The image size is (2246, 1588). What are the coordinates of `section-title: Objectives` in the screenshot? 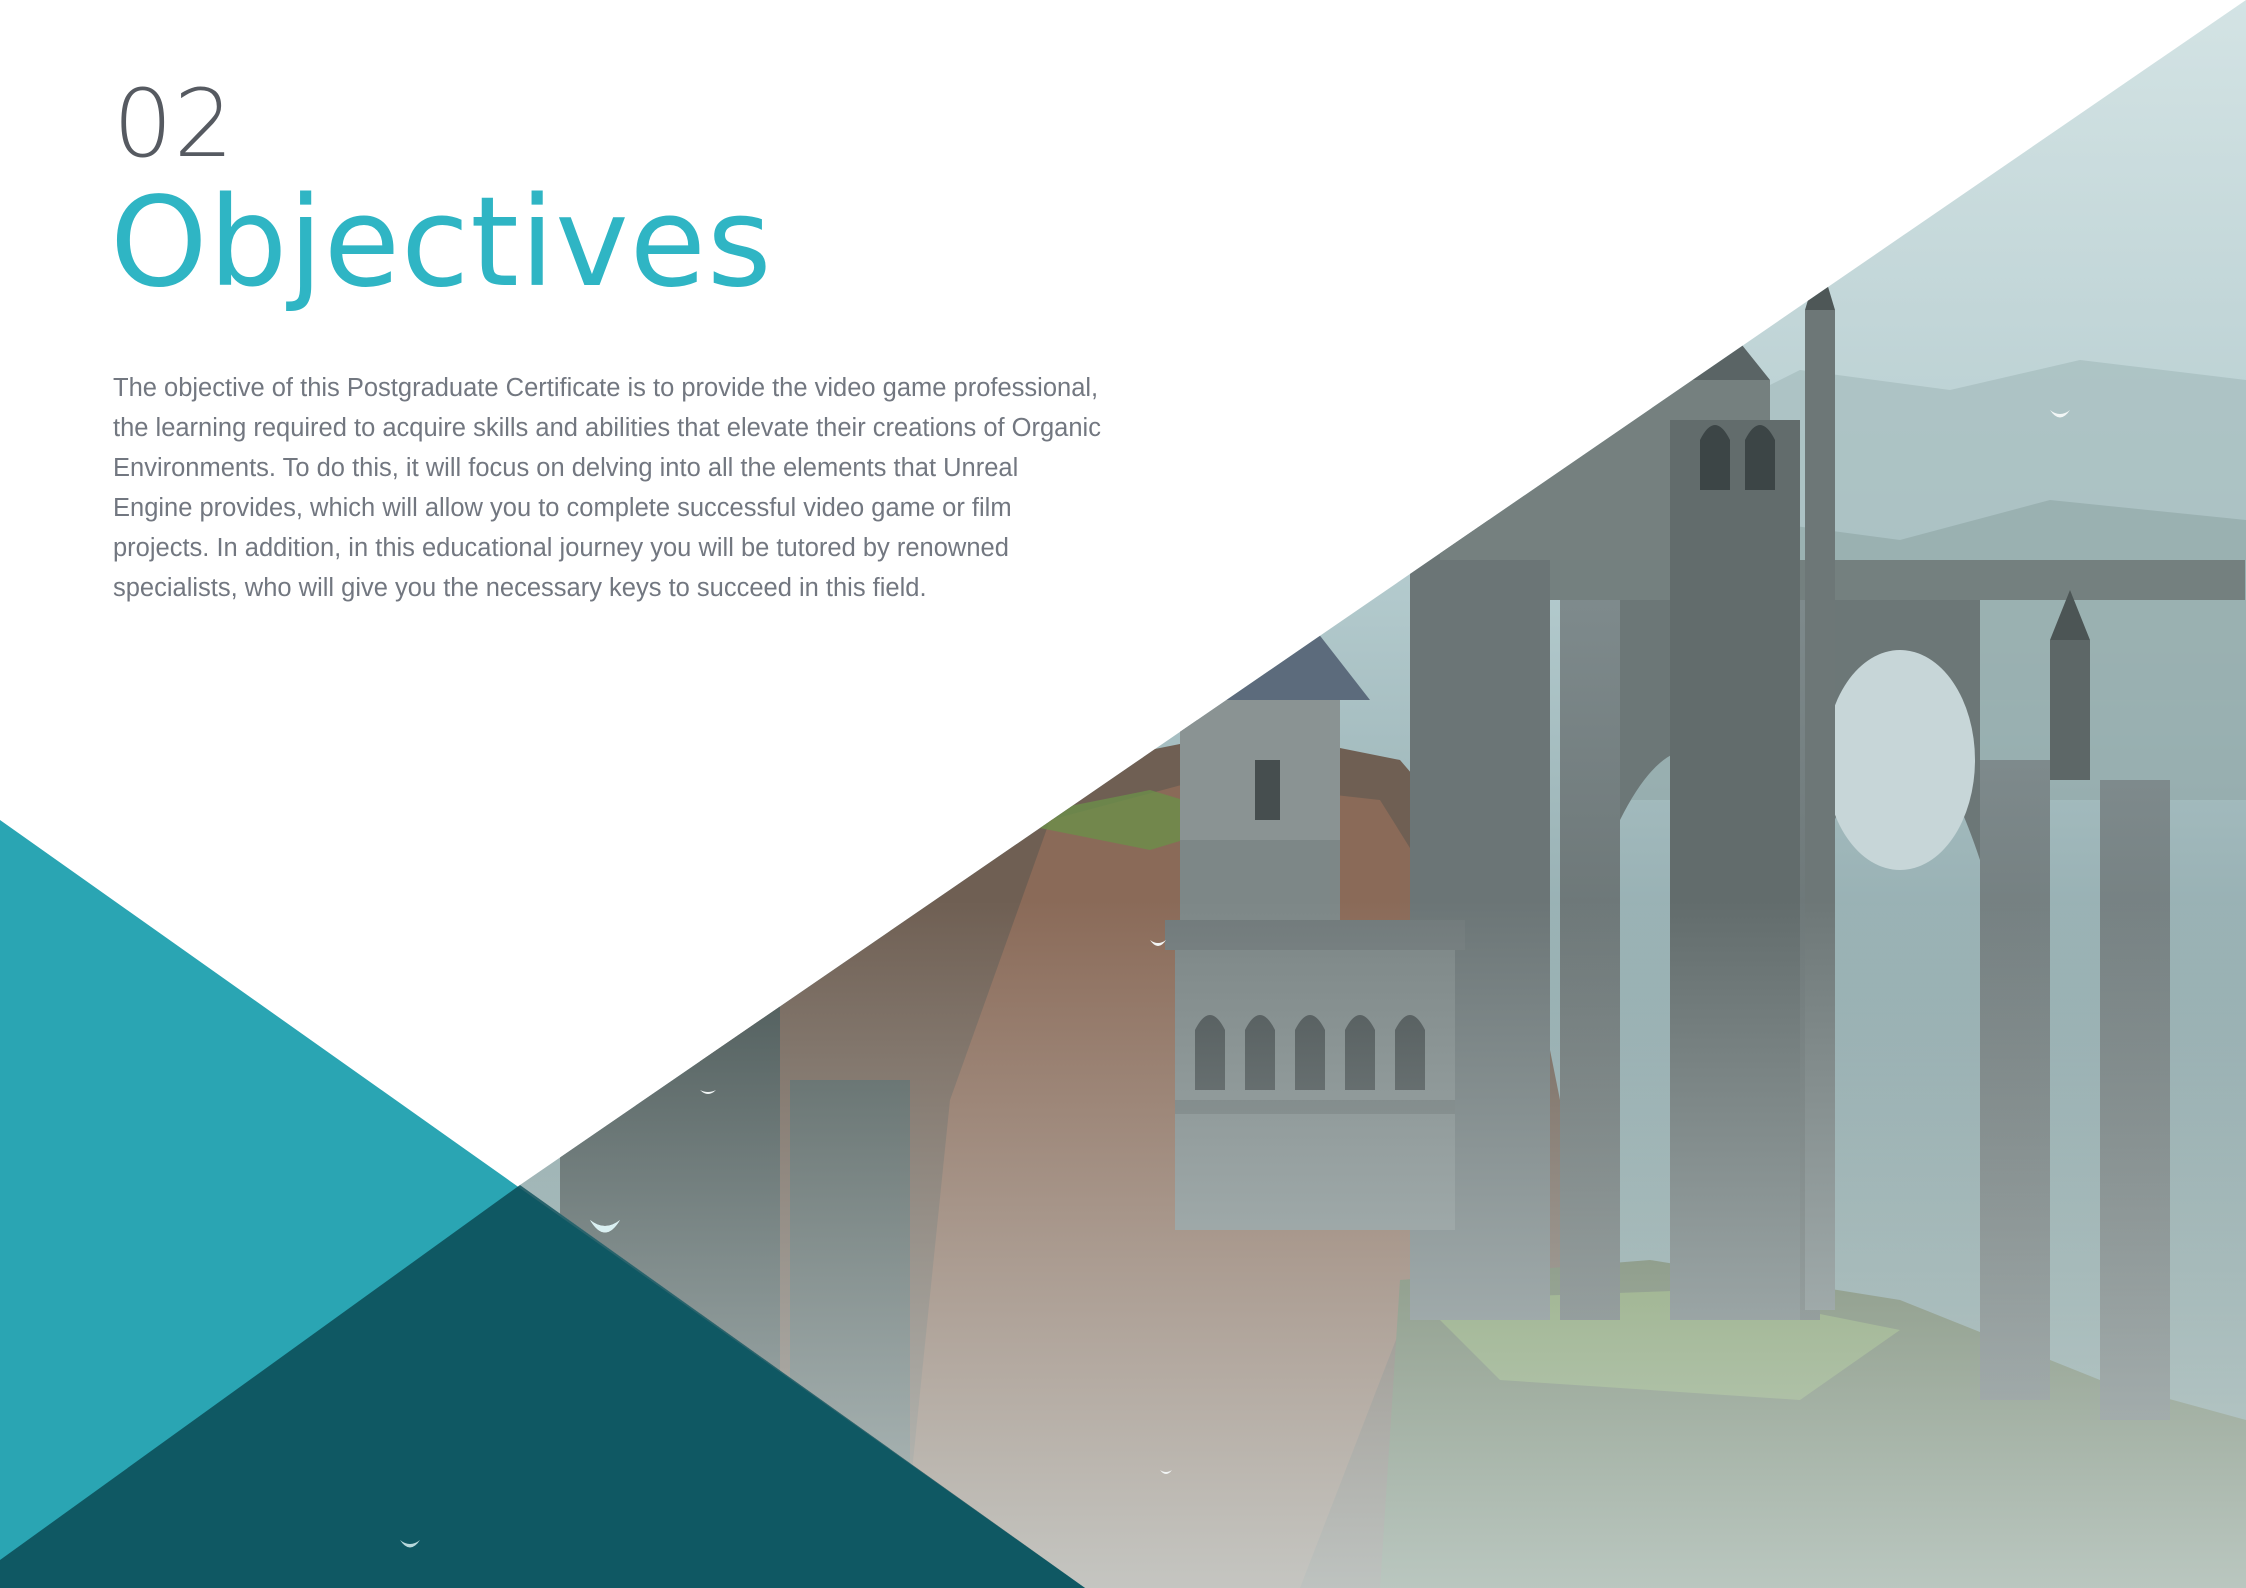 It's located at (441, 243).